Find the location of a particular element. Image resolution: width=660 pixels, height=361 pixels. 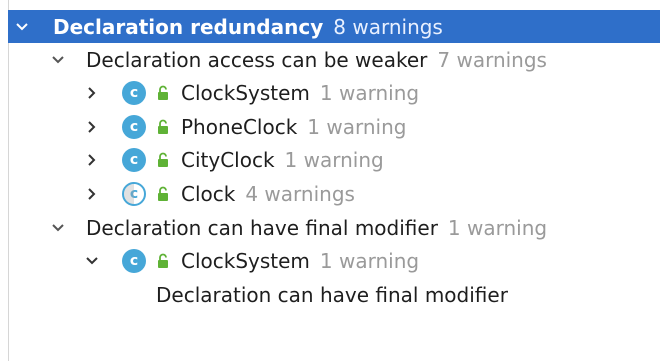

warning-count: 4 warnings is located at coordinates (300, 193).